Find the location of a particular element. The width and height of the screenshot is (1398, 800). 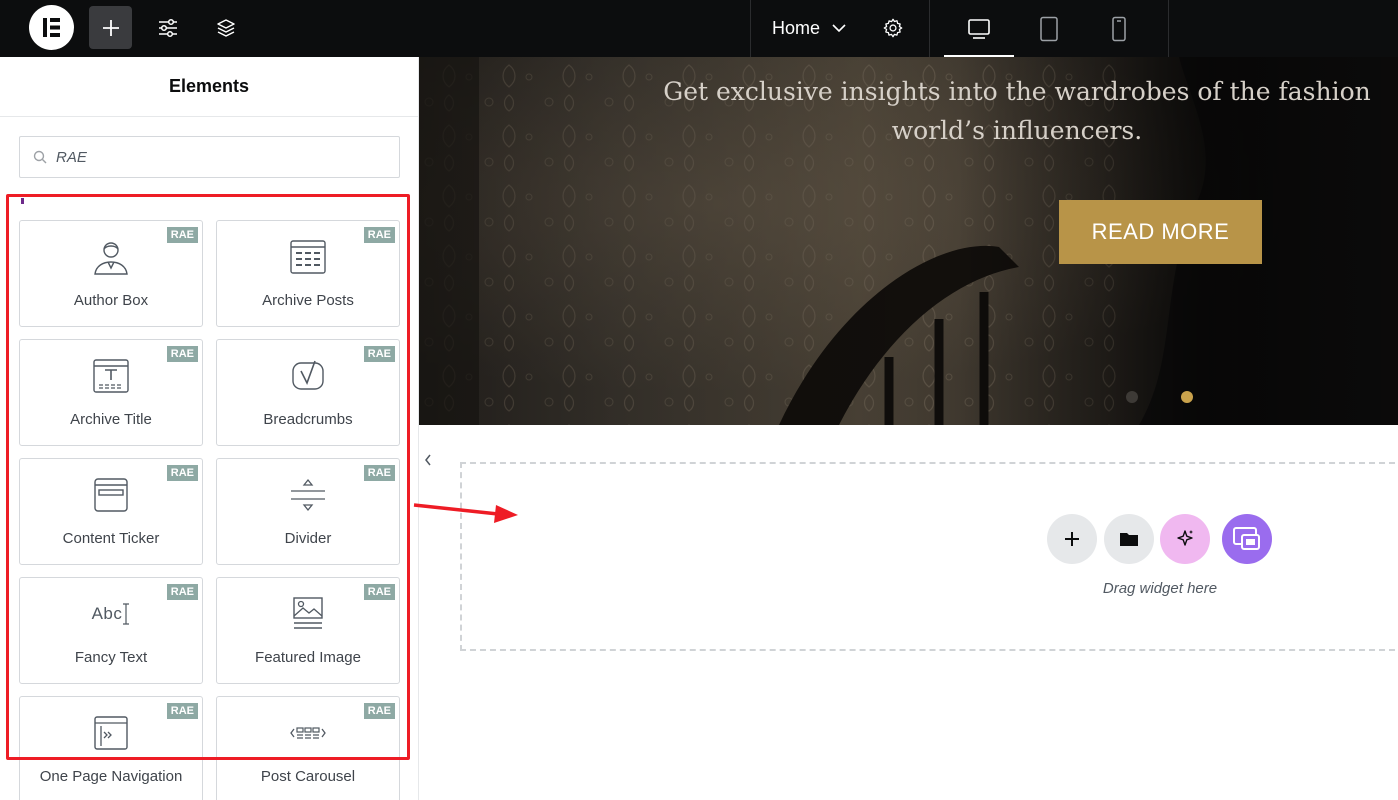

panel-title: Elements is located at coordinates (209, 87).